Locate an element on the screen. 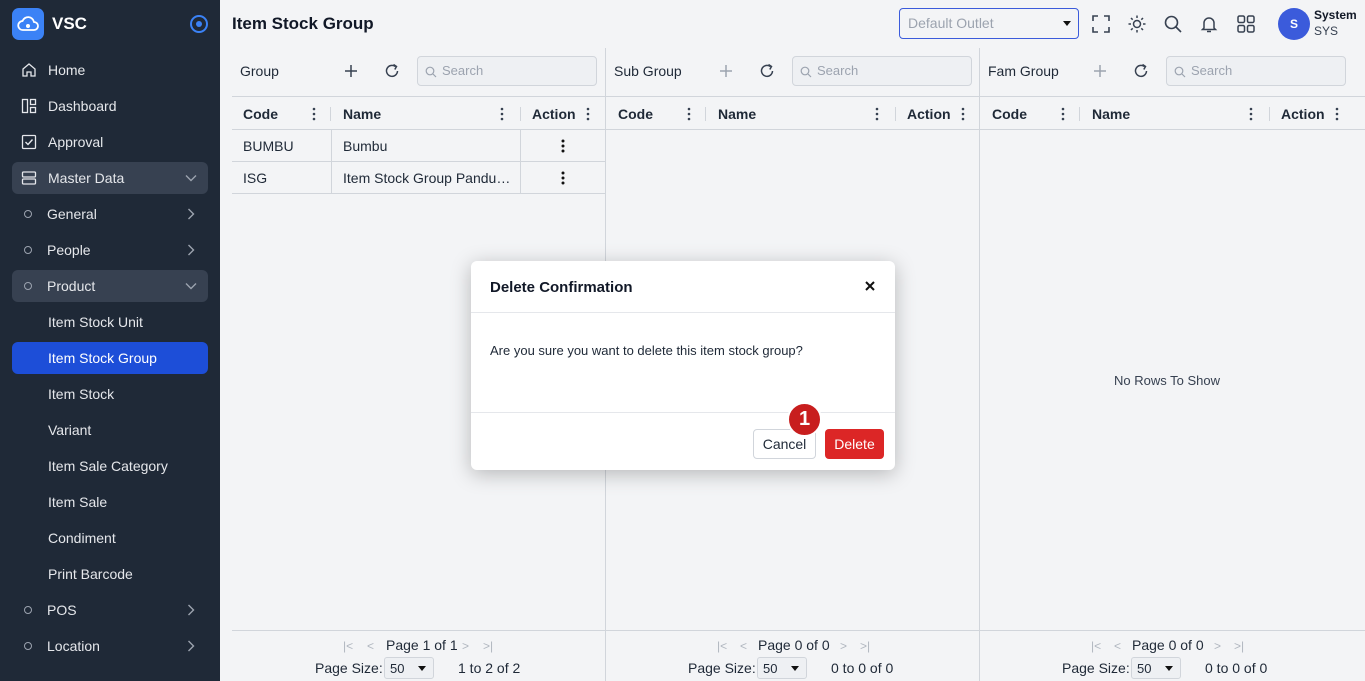 Image resolution: width=1365 pixels, height=681 pixels. close-icon is located at coordinates (870, 286).